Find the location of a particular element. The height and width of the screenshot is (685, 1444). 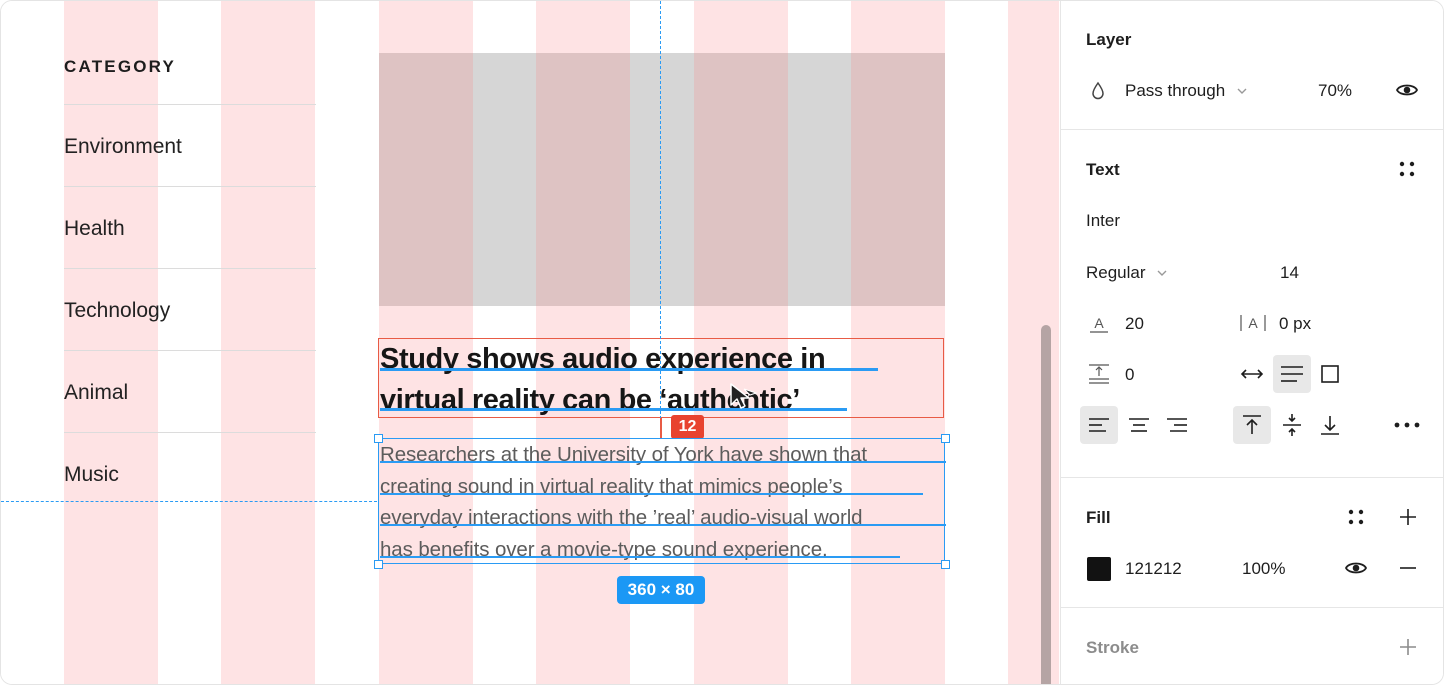

stroke-section-title: Stroke is located at coordinates (1112, 647).